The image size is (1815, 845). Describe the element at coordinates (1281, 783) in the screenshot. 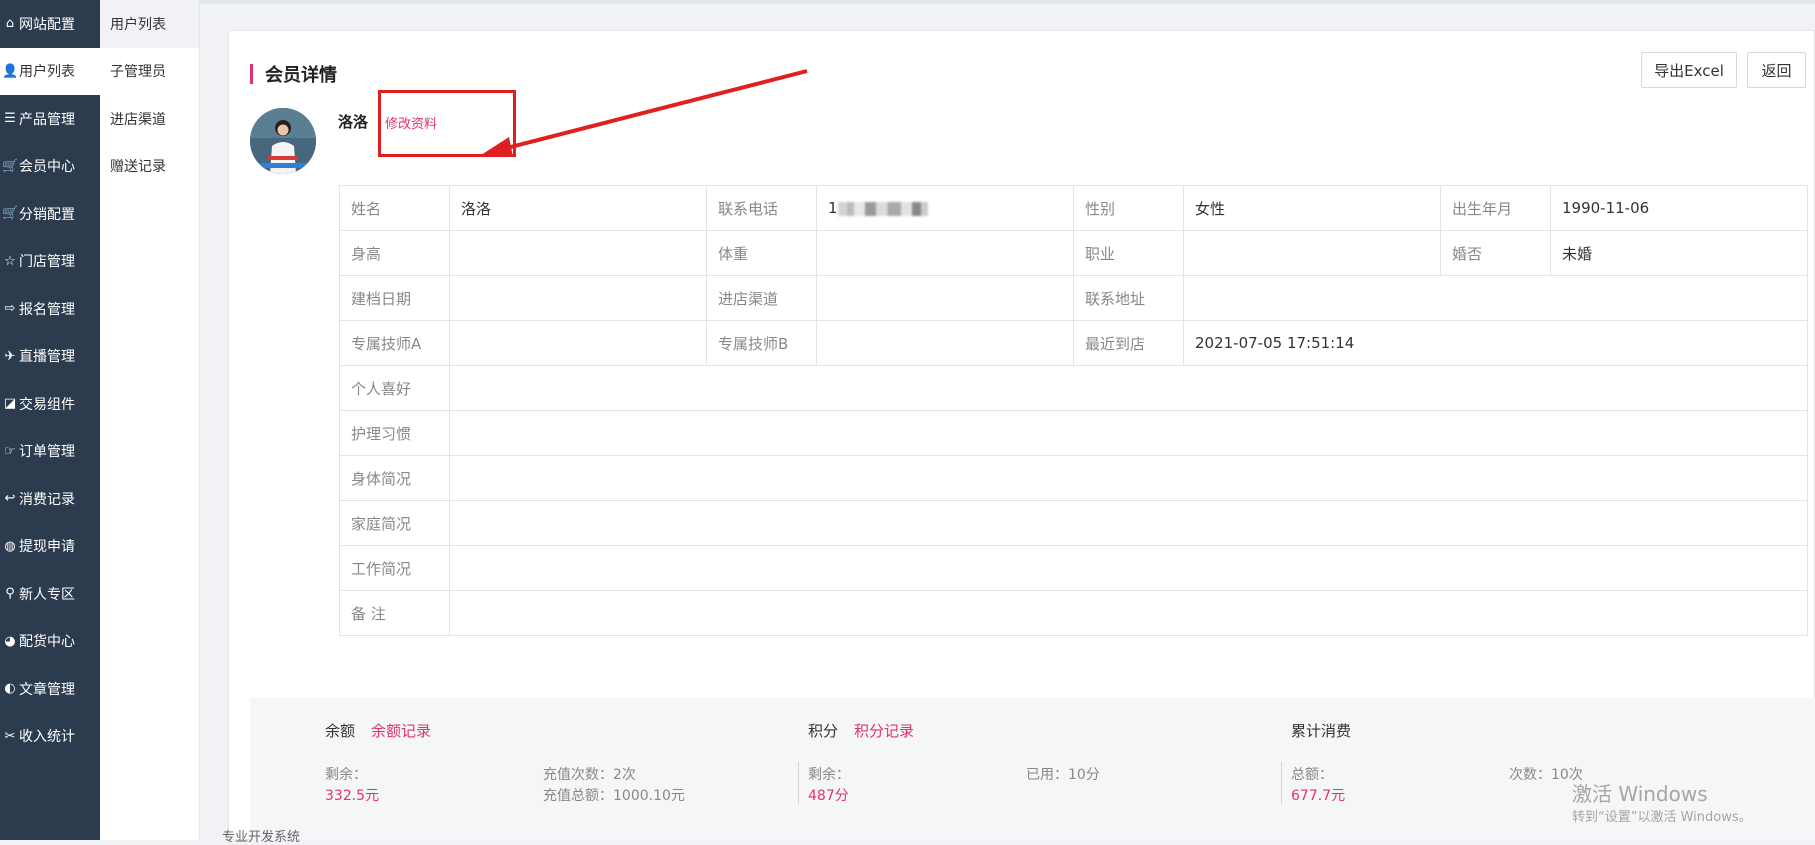

I see `stats-divider` at that location.